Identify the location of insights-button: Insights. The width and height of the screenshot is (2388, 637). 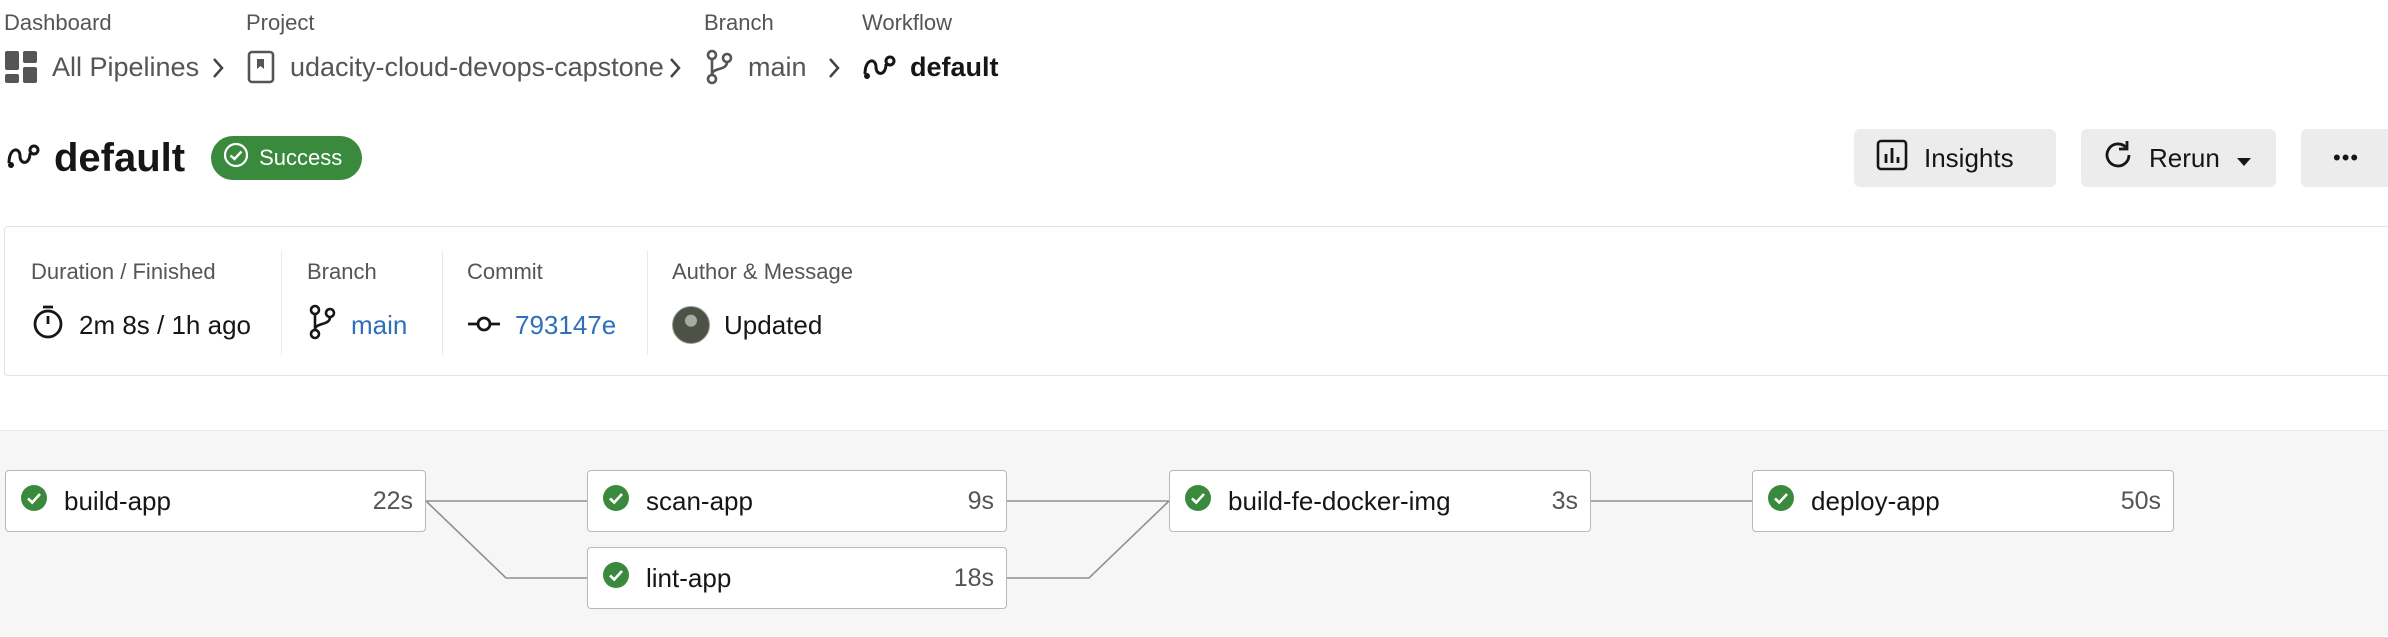
(1955, 158).